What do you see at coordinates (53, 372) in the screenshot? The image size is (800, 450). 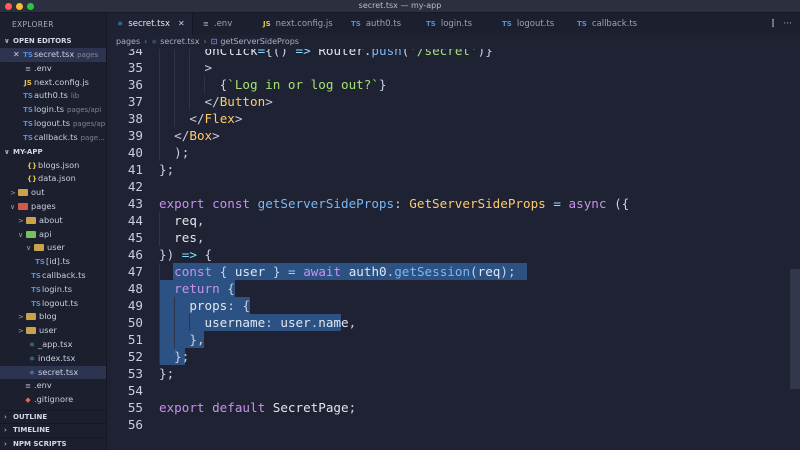 I see `file-item-selected: ⚛ secret.tsx` at bounding box center [53, 372].